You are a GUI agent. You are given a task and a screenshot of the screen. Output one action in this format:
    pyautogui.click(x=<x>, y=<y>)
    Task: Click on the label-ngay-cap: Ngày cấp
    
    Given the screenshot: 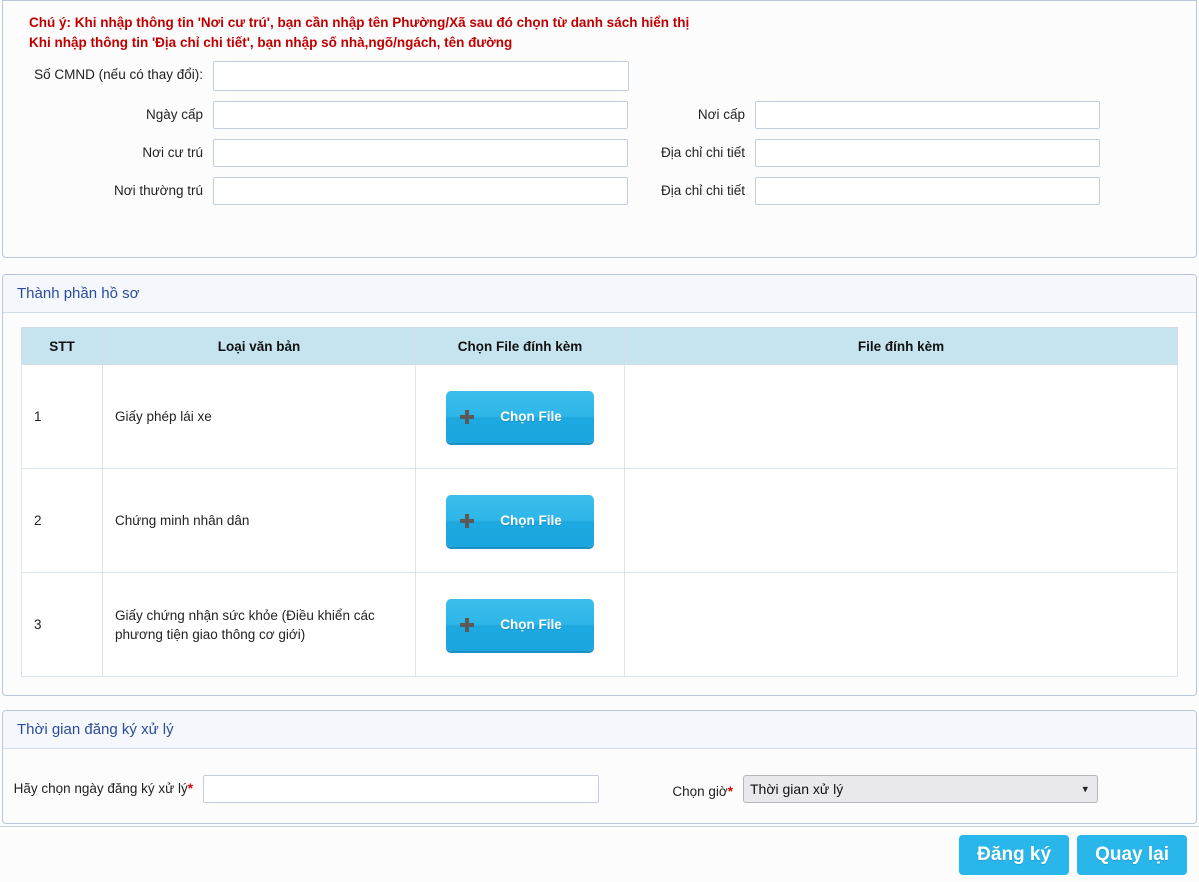 What is the action you would take?
    pyautogui.click(x=174, y=114)
    